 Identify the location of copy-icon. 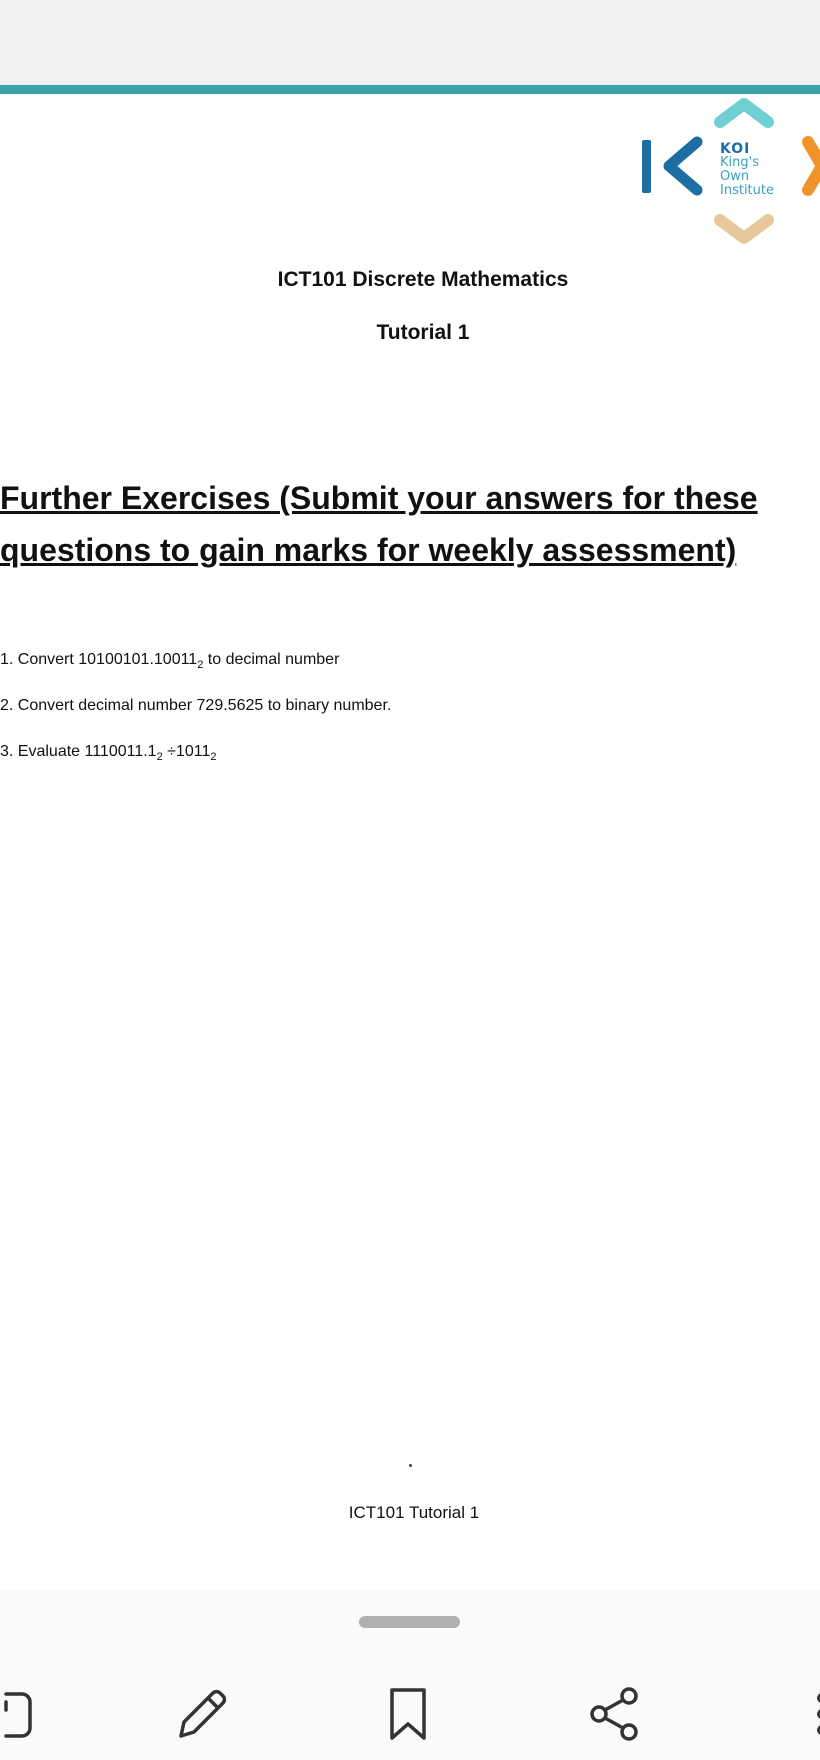
(18, 1715).